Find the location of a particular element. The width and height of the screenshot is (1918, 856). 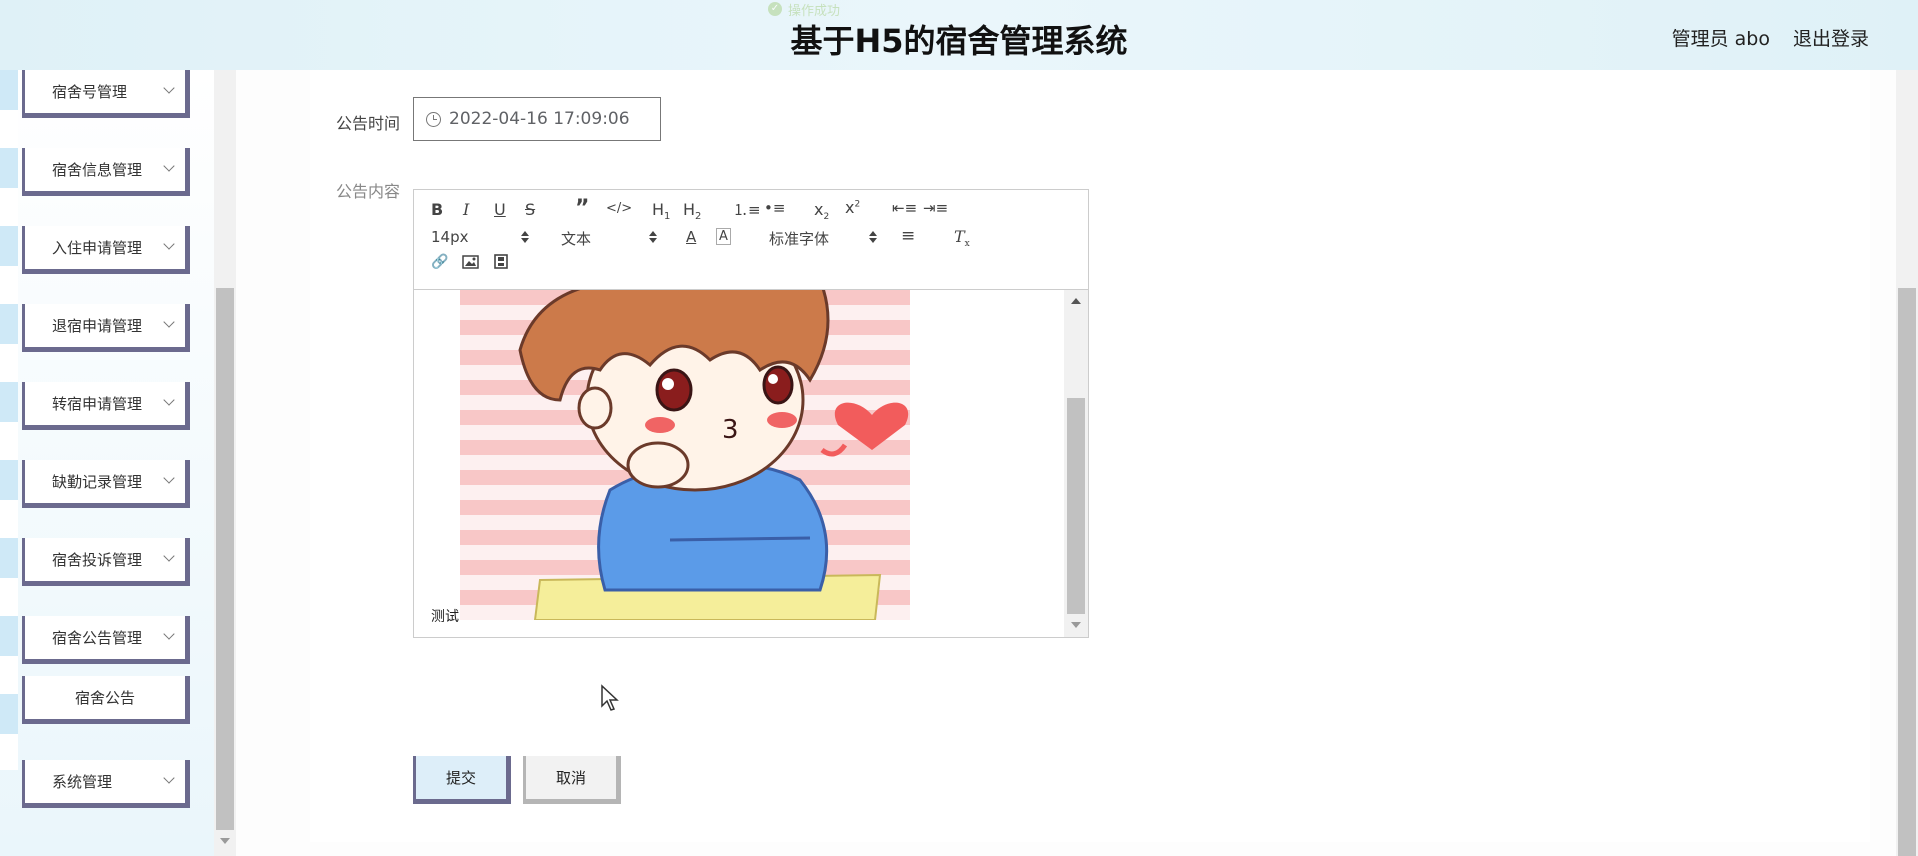

cancel-button: 取消 is located at coordinates (572, 780).